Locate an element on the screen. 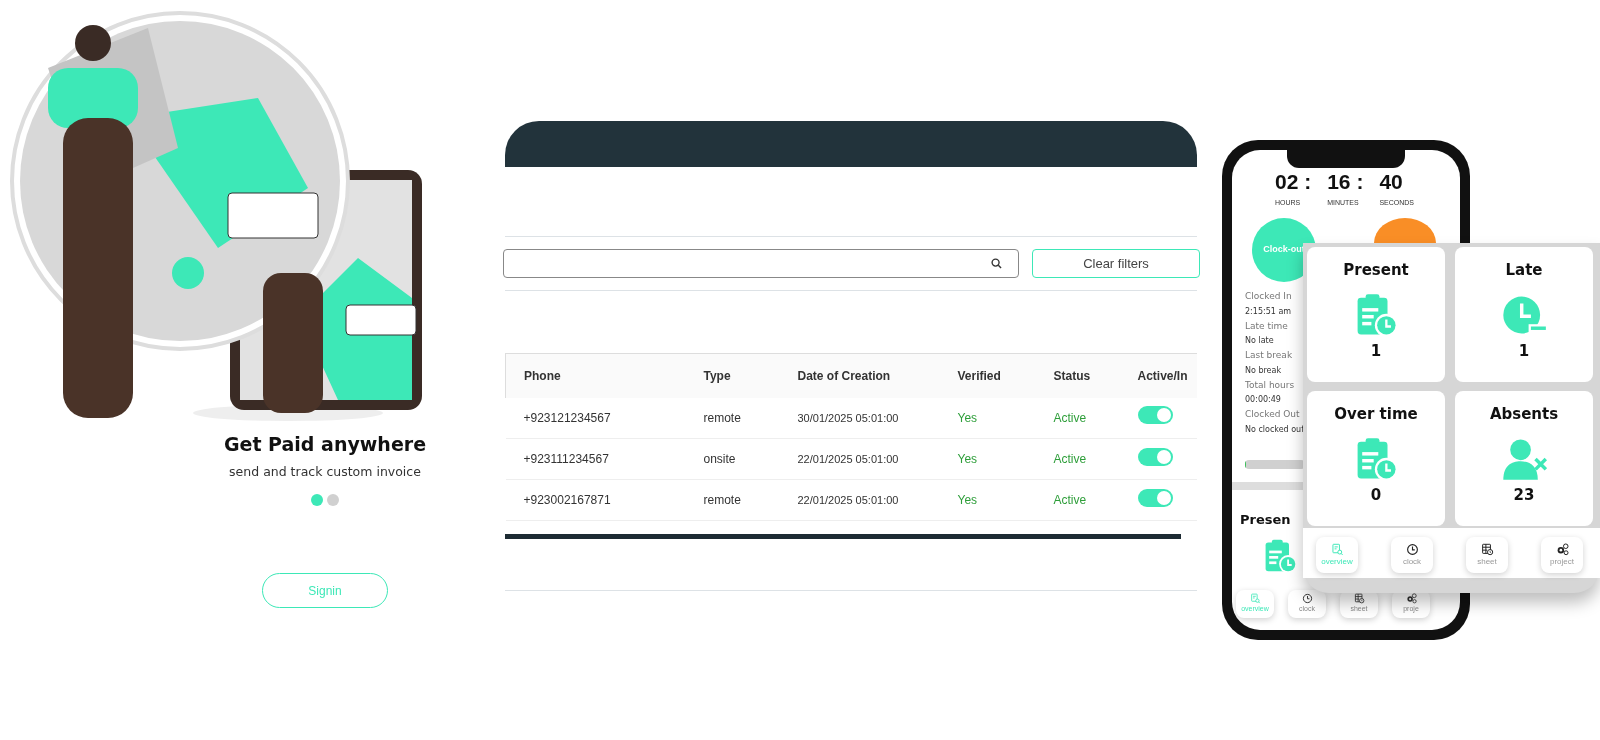 This screenshot has height=740, width=1600. card-count: 23 is located at coordinates (1524, 495).